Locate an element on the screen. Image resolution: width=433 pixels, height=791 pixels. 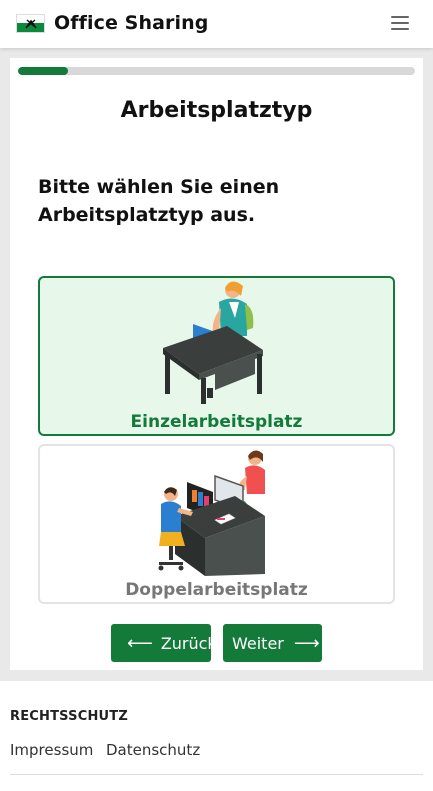
brand: Office Sharing is located at coordinates (112, 23).